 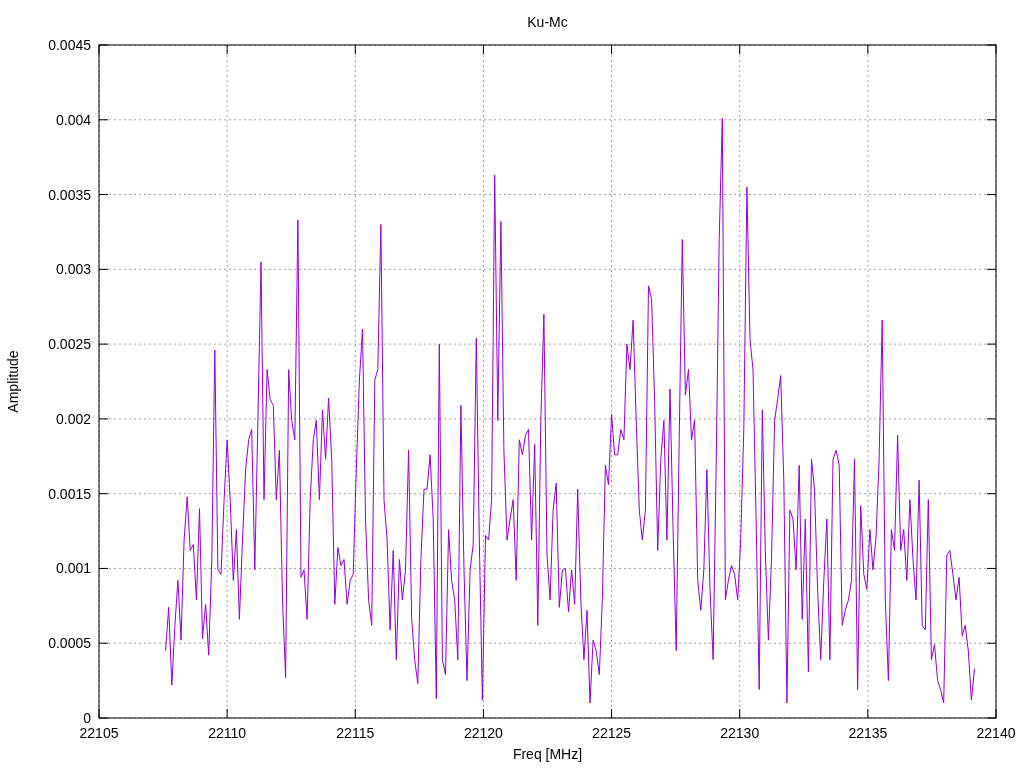 I want to click on y-tick-label: 0, so click(x=87, y=718).